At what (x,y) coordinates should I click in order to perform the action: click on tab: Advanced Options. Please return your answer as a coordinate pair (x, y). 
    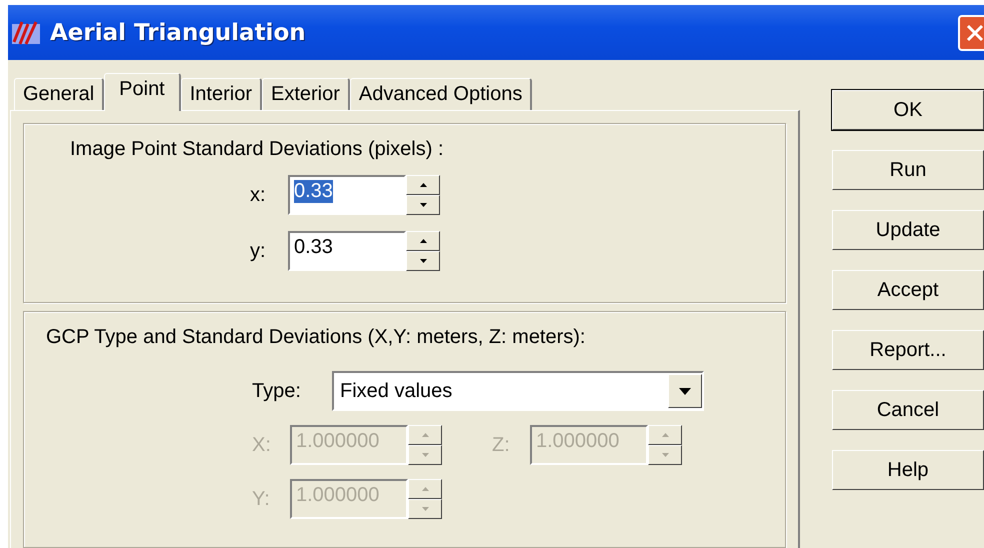
    Looking at the image, I should click on (441, 94).